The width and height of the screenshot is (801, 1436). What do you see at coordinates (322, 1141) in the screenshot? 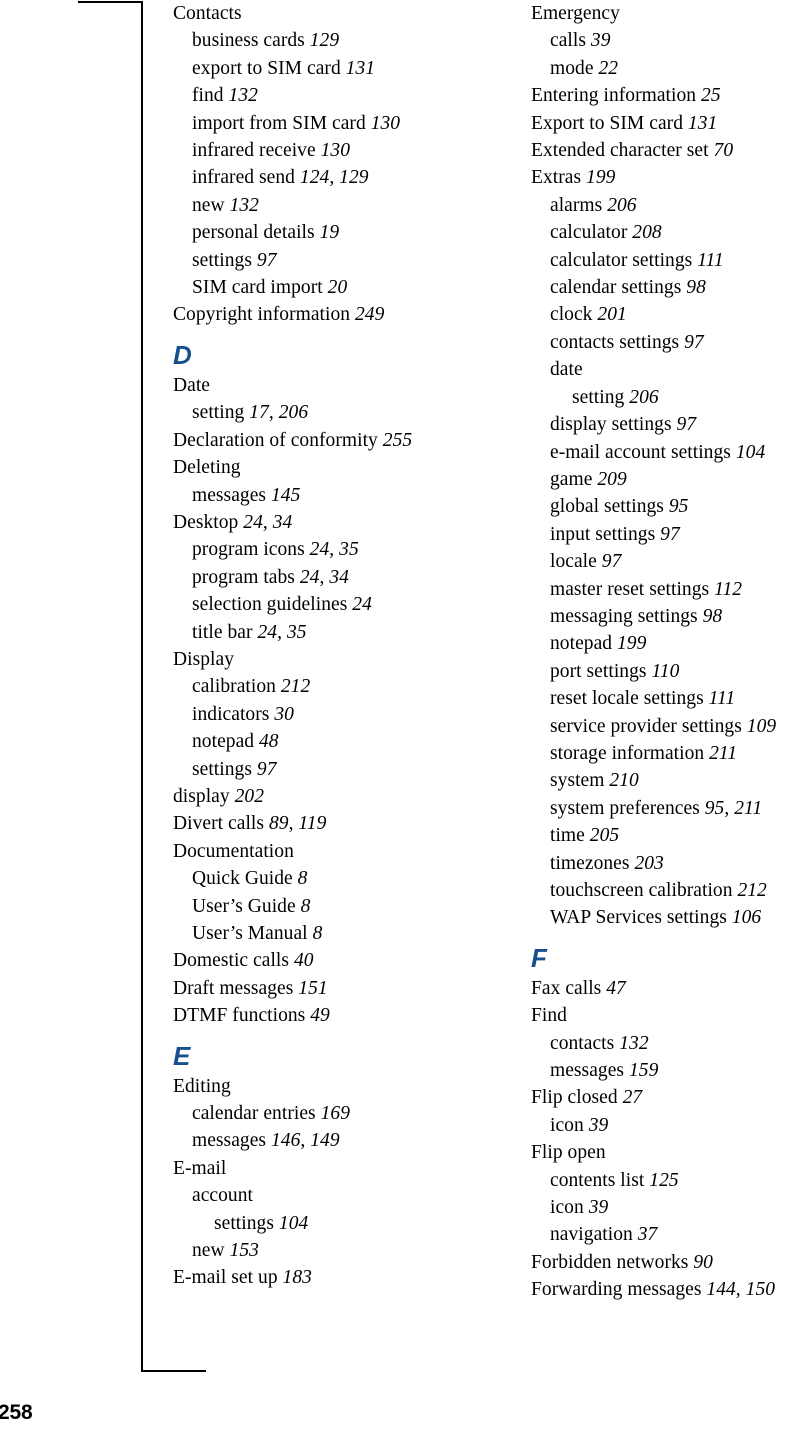
I see `index-page-reference: 149` at bounding box center [322, 1141].